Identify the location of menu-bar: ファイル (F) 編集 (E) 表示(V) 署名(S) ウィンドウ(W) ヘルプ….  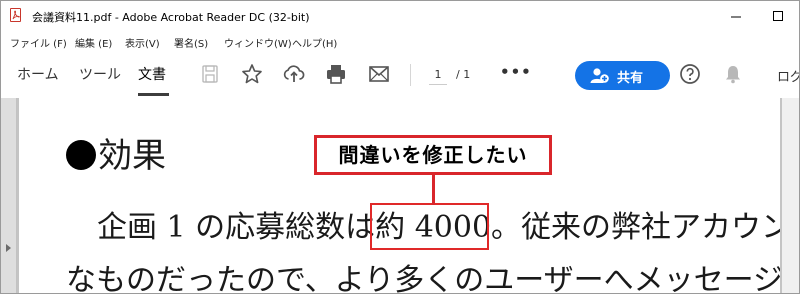
(400, 41).